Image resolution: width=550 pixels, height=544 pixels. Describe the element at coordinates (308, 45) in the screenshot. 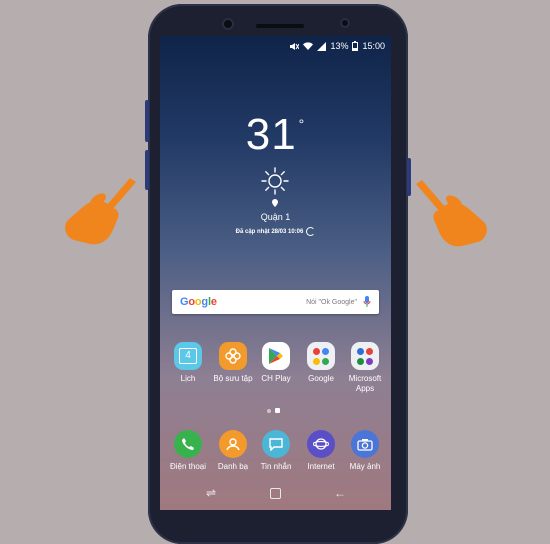

I see `wifi-icon` at that location.